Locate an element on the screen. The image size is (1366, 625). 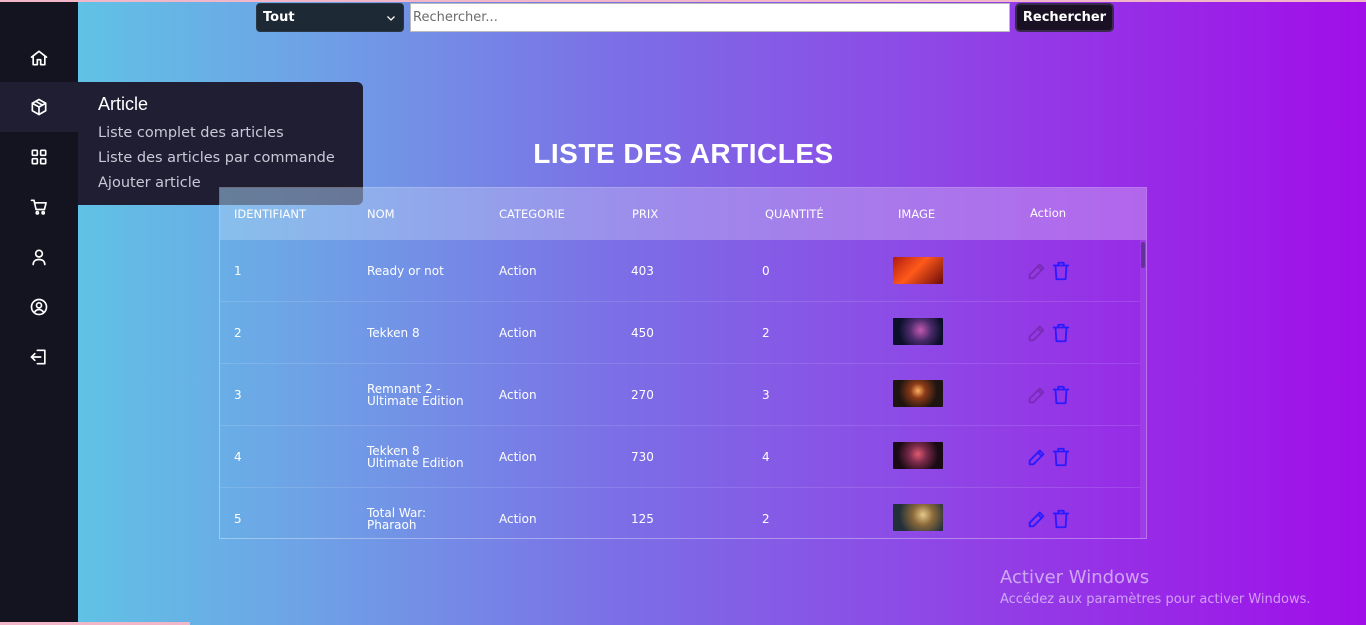
cell-price: 450 is located at coordinates (642, 333).